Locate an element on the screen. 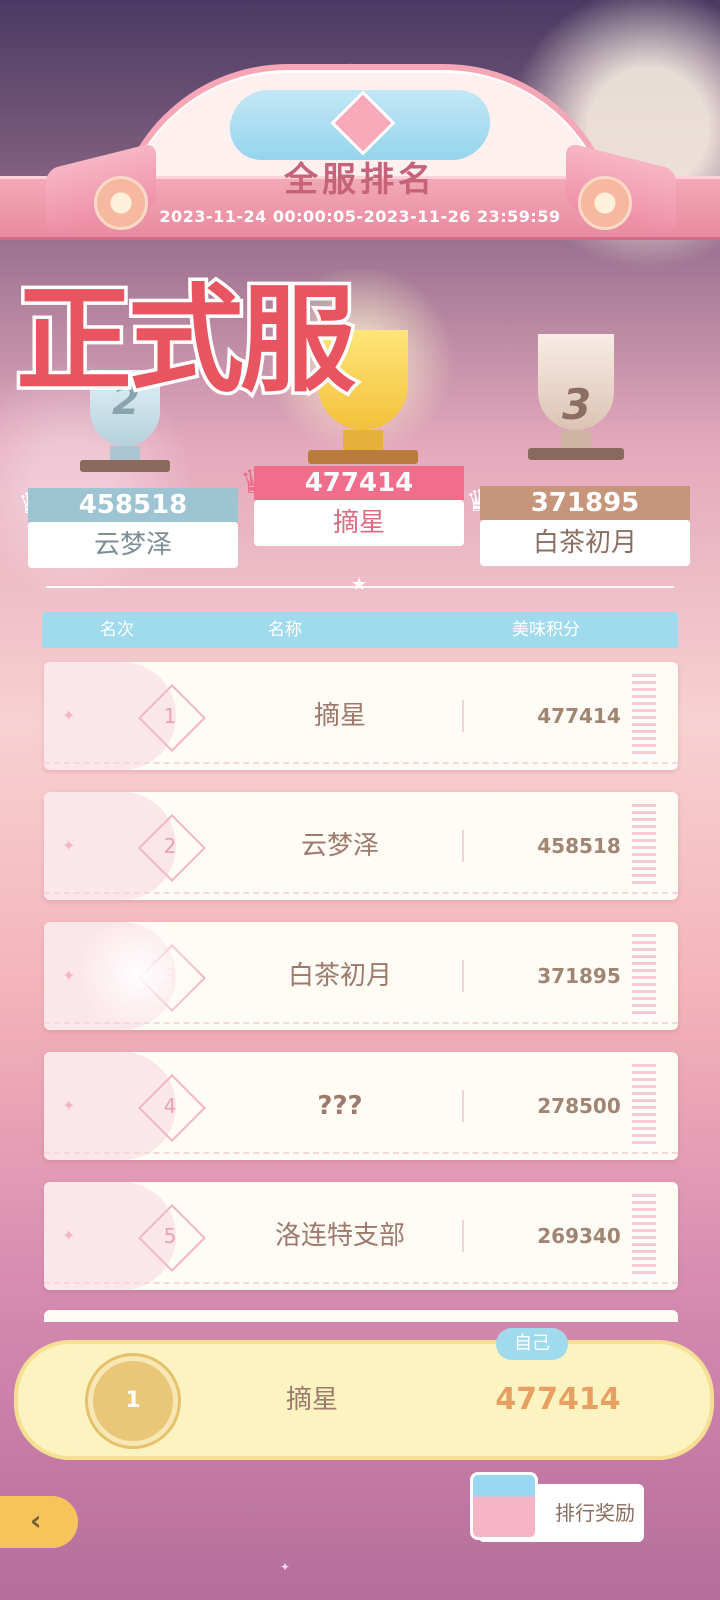  row-rank: 1 is located at coordinates (170, 716).